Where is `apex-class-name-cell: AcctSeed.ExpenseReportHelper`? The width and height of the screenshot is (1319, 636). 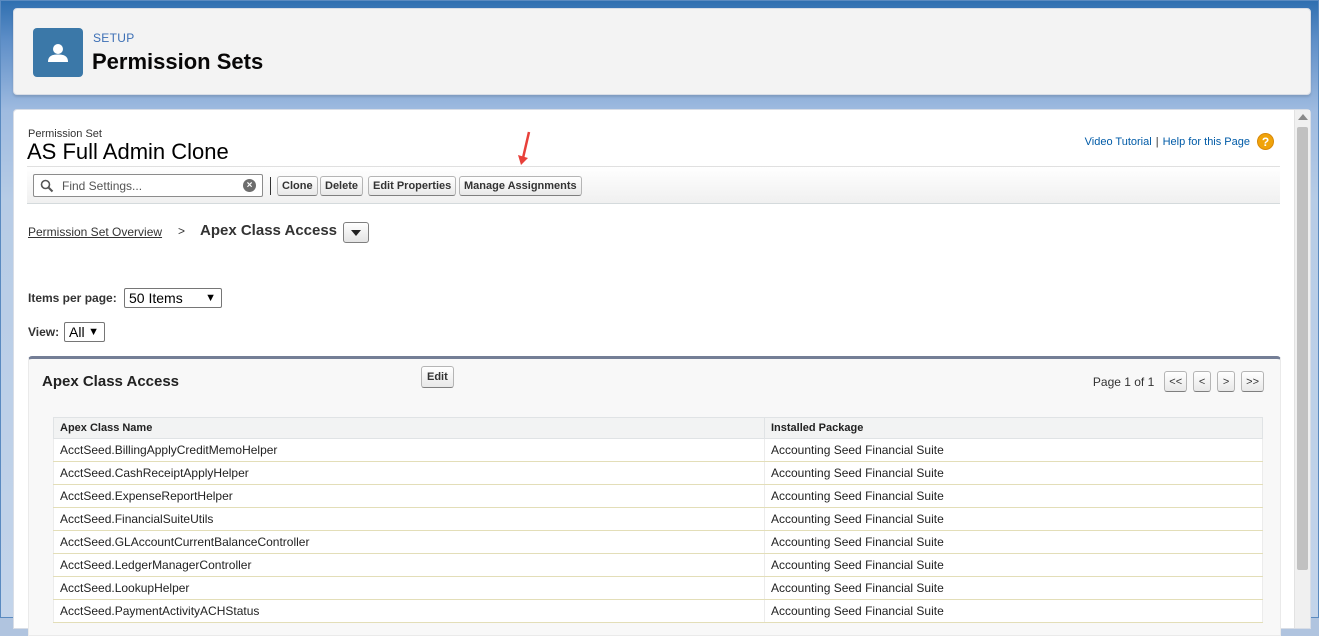 apex-class-name-cell: AcctSeed.ExpenseReportHelper is located at coordinates (409, 496).